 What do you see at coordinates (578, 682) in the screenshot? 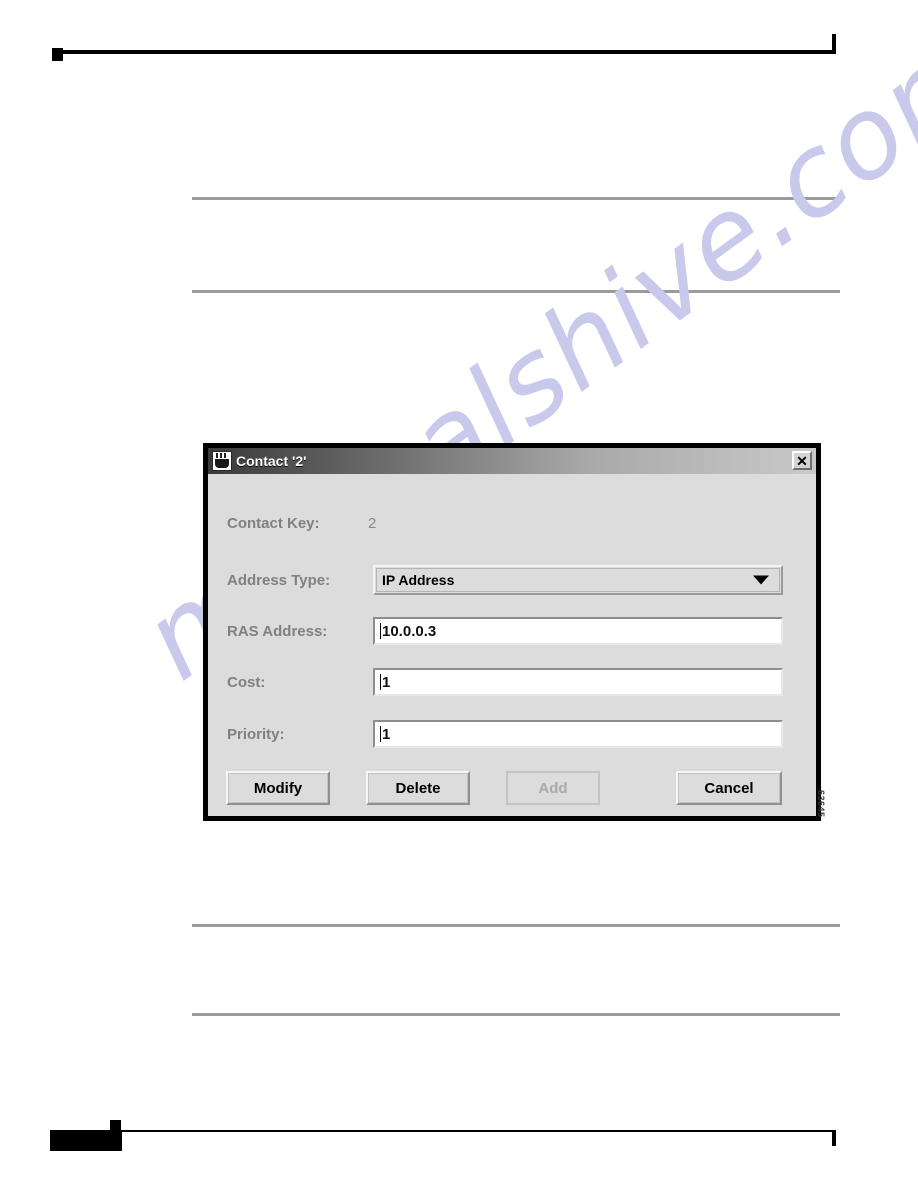
I see `cost-input: 1` at bounding box center [578, 682].